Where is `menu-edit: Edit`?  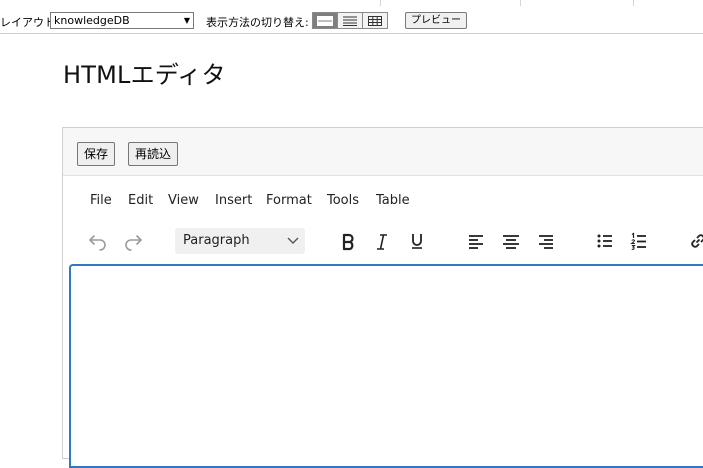
menu-edit: Edit is located at coordinates (140, 200).